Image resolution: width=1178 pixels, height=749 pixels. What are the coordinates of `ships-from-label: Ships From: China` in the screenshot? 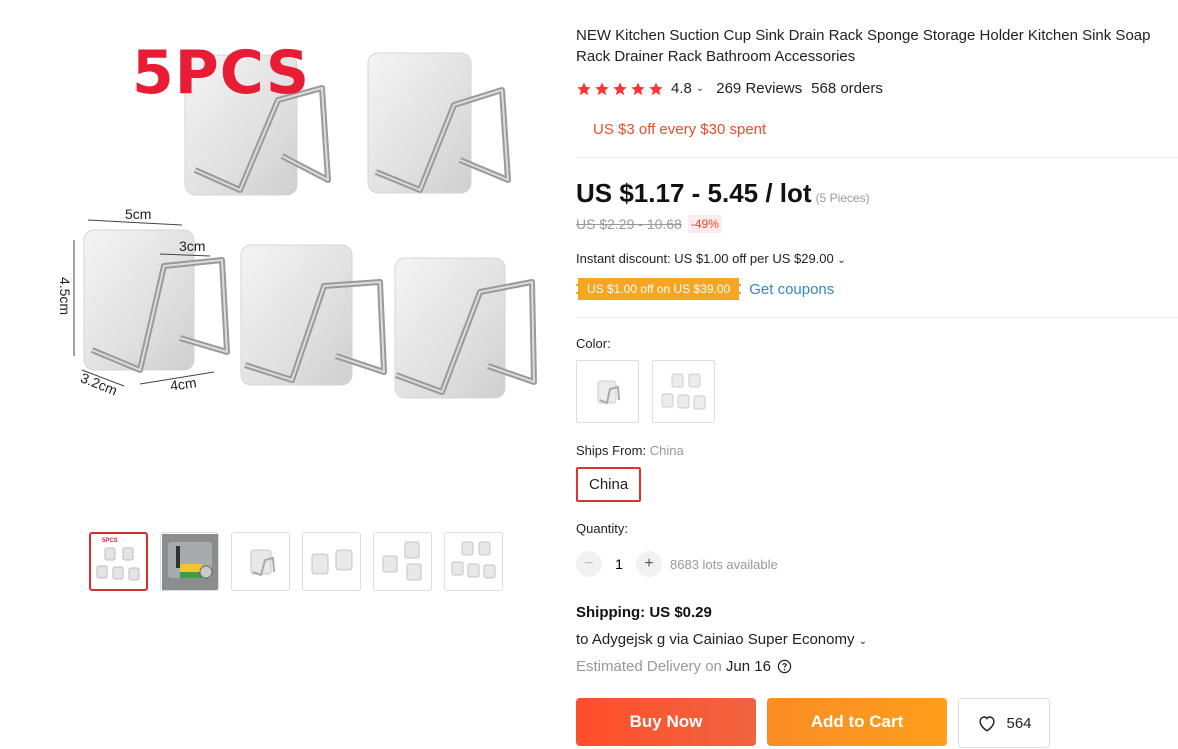 It's located at (630, 450).